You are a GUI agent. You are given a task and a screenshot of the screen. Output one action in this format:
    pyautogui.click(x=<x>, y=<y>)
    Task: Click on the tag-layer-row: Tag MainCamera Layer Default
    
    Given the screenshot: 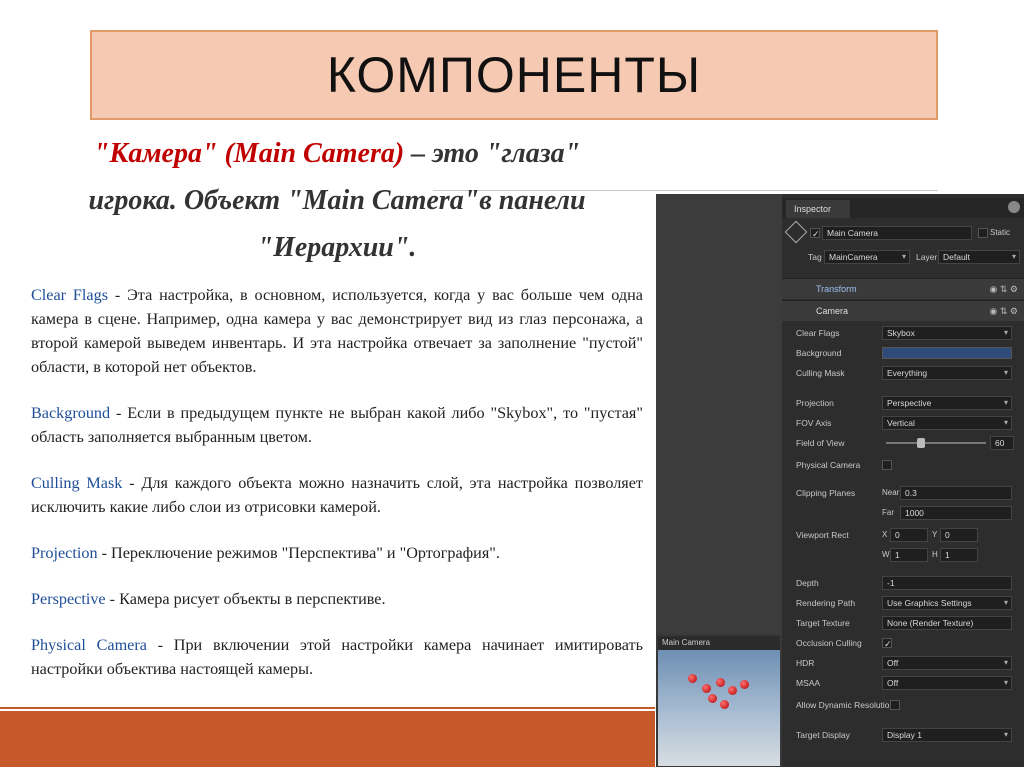 What is the action you would take?
    pyautogui.click(x=903, y=257)
    